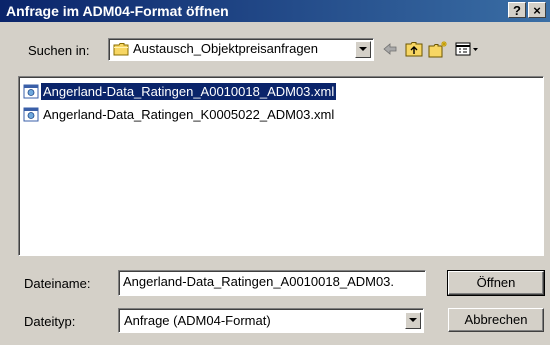 This screenshot has height=345, width=550. What do you see at coordinates (59, 50) in the screenshot?
I see `lookin-label: Suchen in:` at bounding box center [59, 50].